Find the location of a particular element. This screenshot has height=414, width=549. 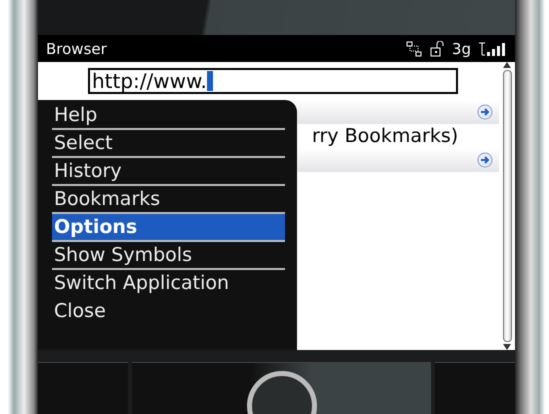

bookmark-text: rry Bookmarks) is located at coordinates (385, 136).